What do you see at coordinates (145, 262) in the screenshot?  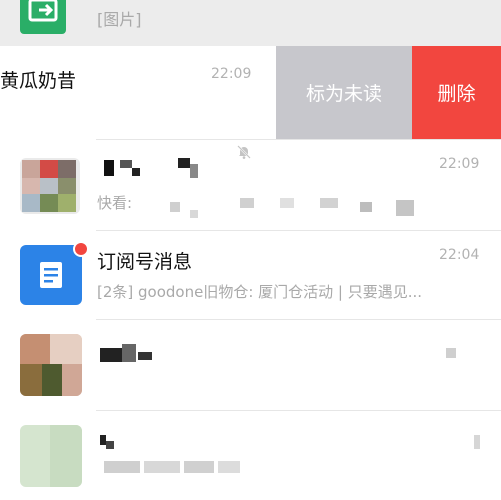 I see `subscription-title: 订阅号消息` at bounding box center [145, 262].